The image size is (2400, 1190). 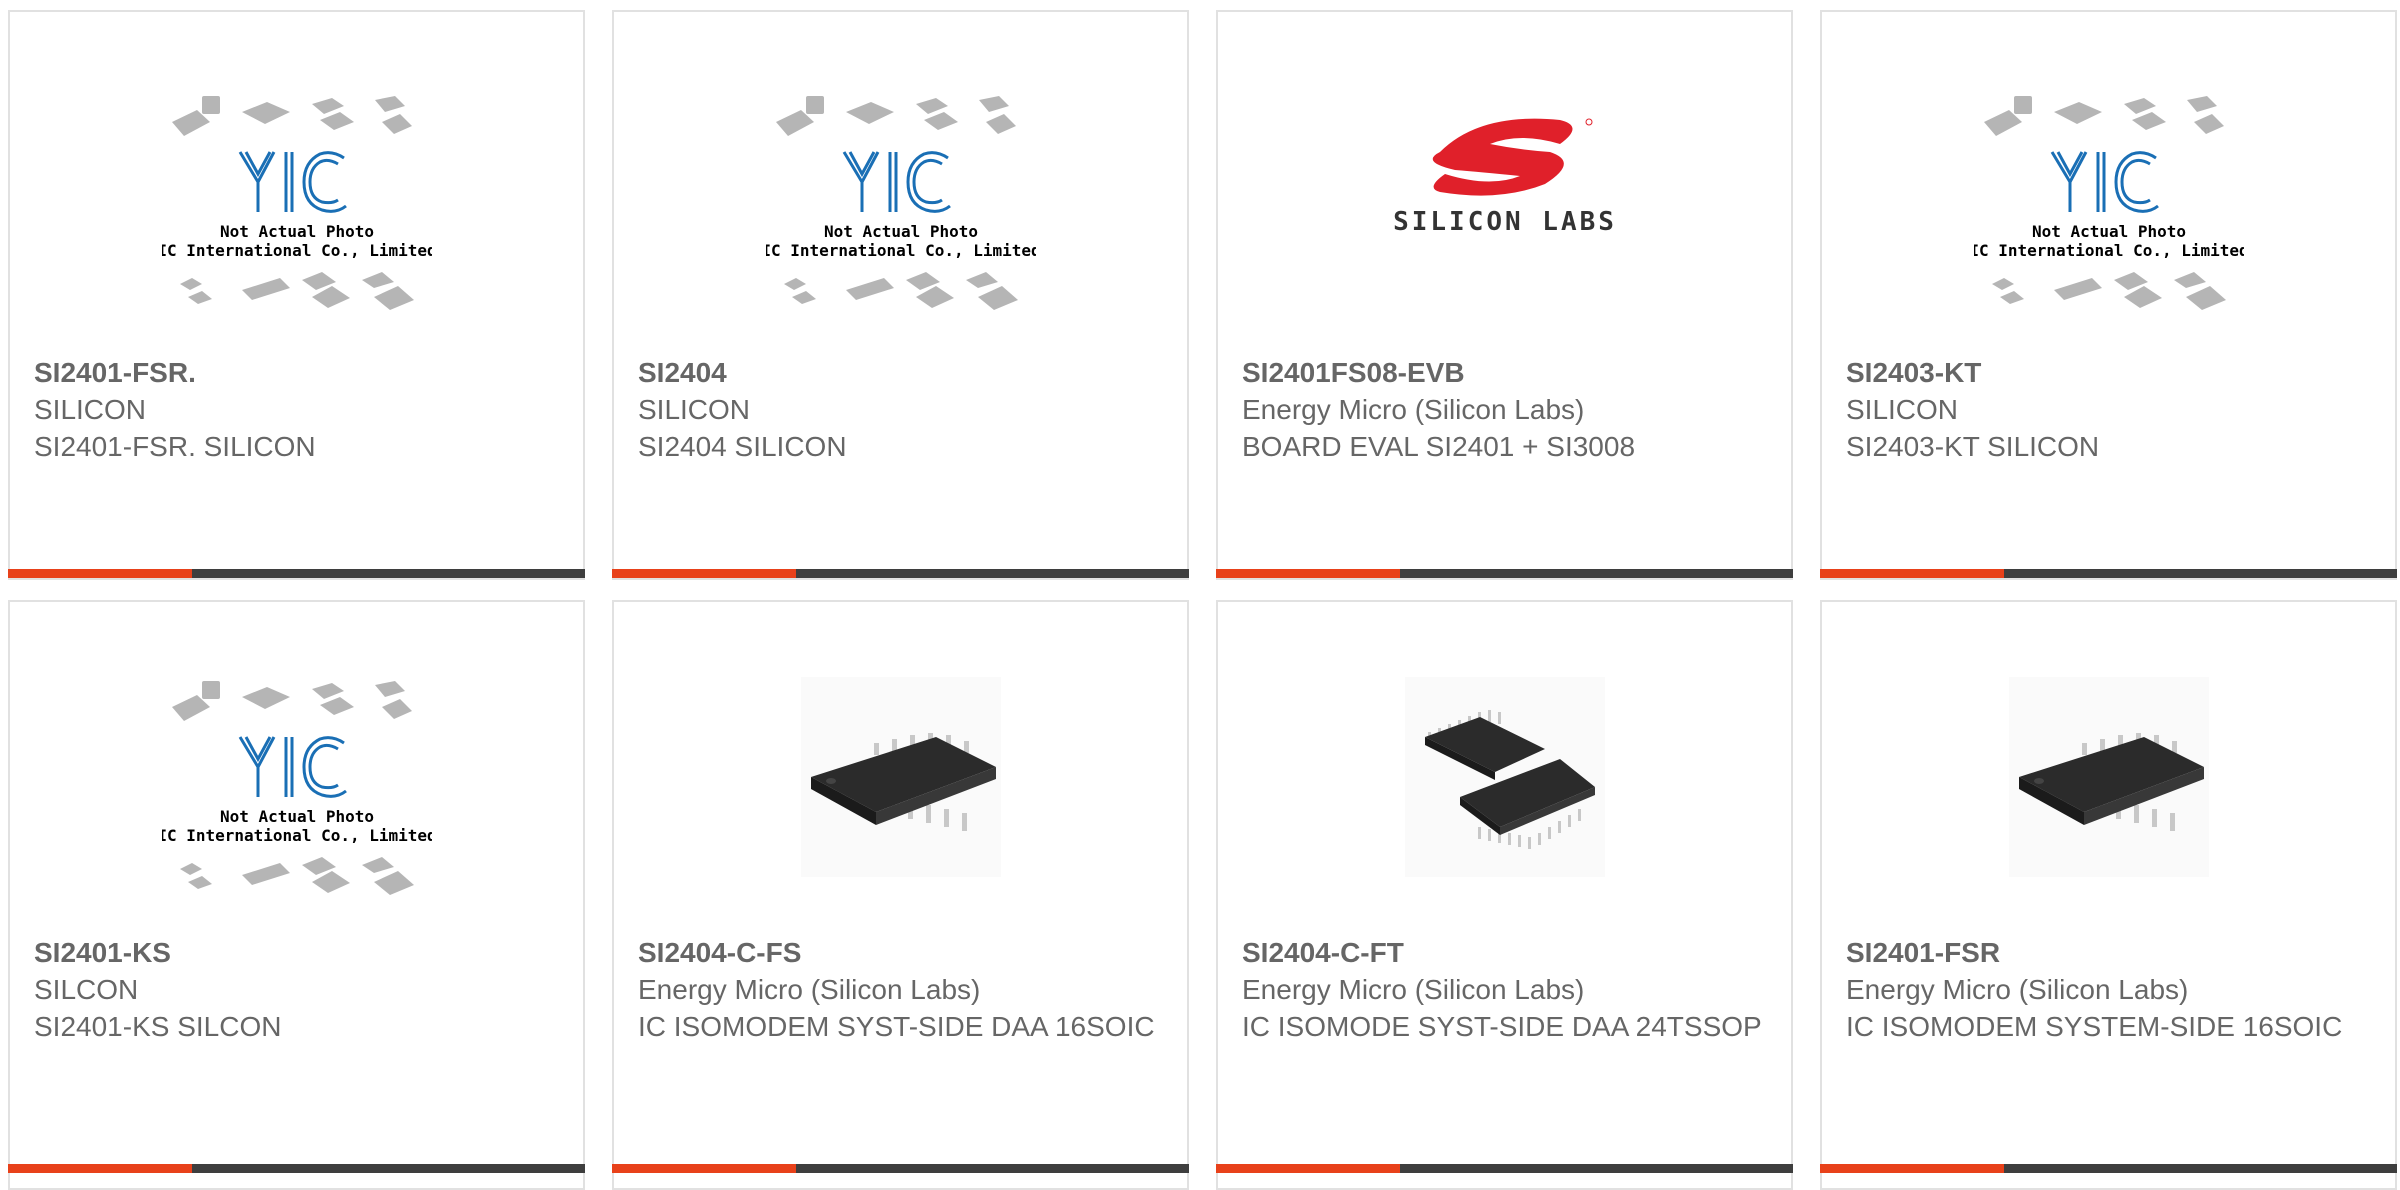 What do you see at coordinates (1973, 446) in the screenshot?
I see `description: SI2403-KT SILICON` at bounding box center [1973, 446].